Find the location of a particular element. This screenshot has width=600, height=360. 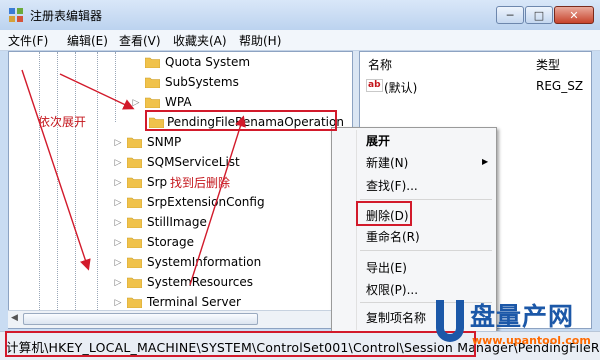

tree-item-label: WPA is located at coordinates (178, 102).